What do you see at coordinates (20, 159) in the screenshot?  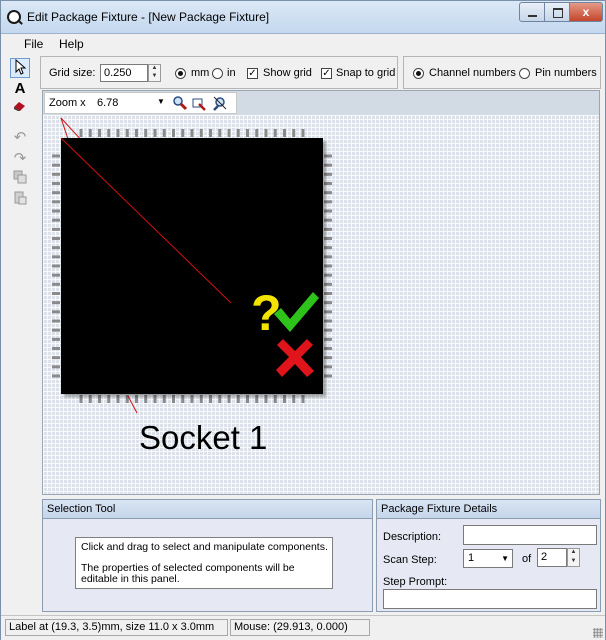 I see `redo-icon: ↷` at bounding box center [20, 159].